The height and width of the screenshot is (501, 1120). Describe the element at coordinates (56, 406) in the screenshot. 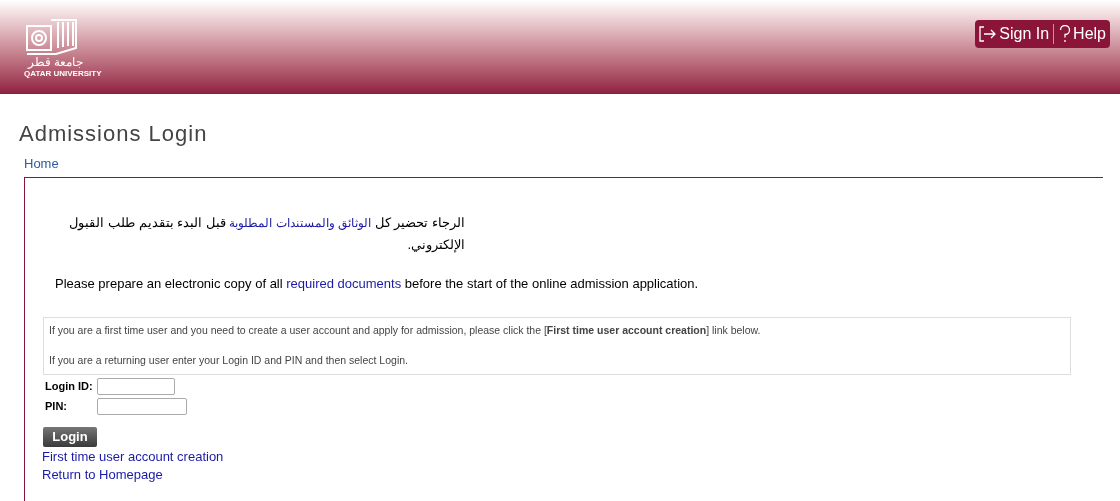

I see `field-label: PIN:` at that location.